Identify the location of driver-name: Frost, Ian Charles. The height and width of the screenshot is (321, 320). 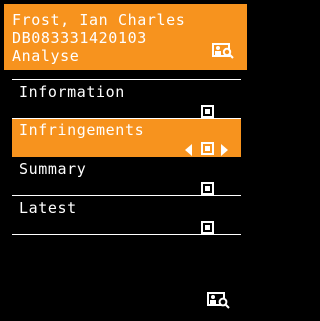
(99, 20).